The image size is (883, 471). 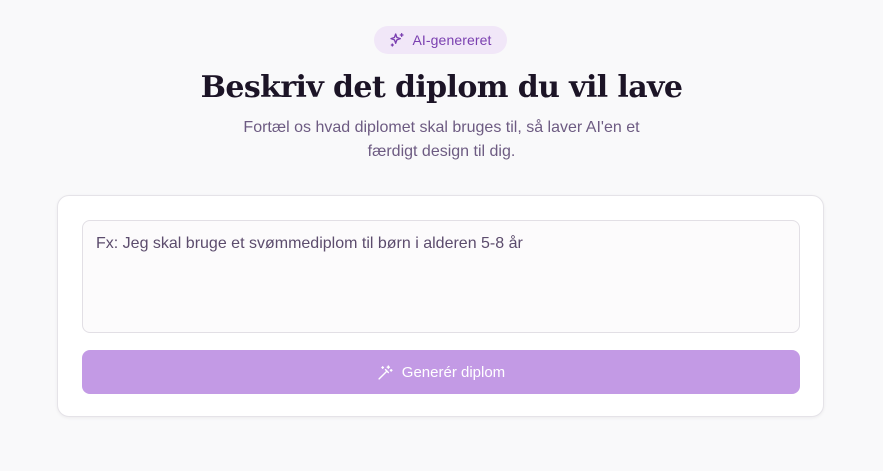 I want to click on generate-diploma-label: Generér diplom, so click(x=453, y=372).